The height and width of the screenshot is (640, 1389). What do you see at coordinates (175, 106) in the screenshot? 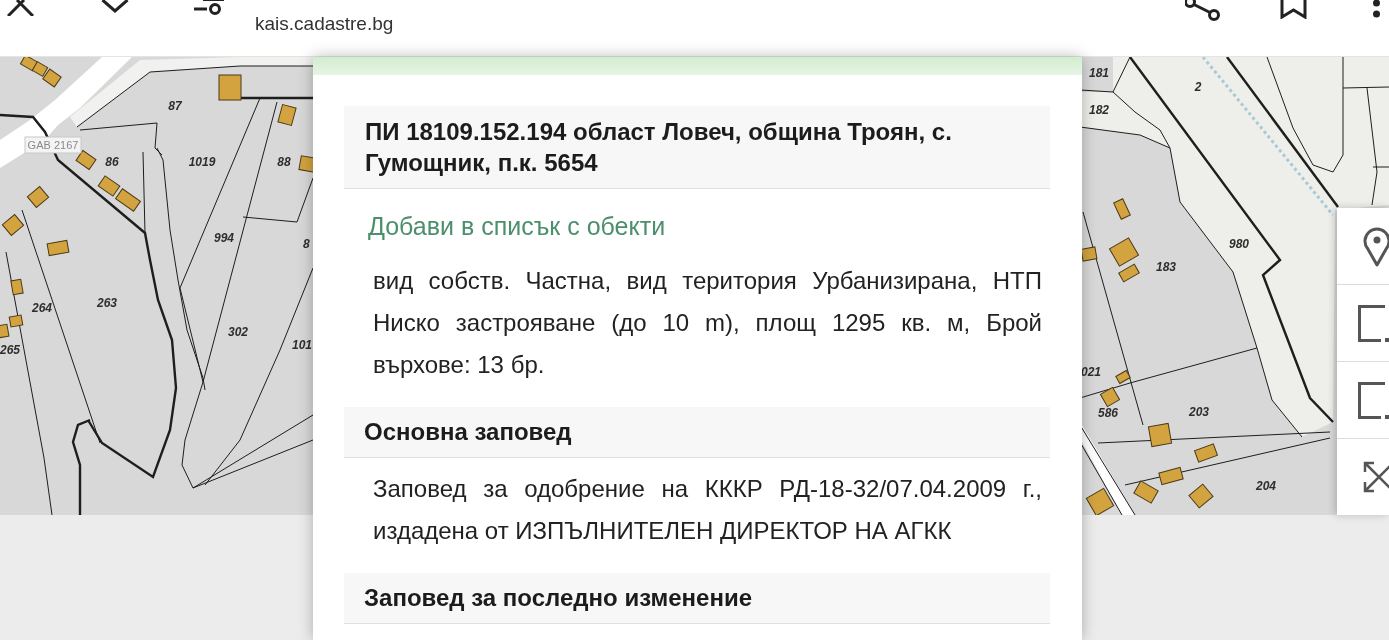
I see `parcel-number: 87` at bounding box center [175, 106].